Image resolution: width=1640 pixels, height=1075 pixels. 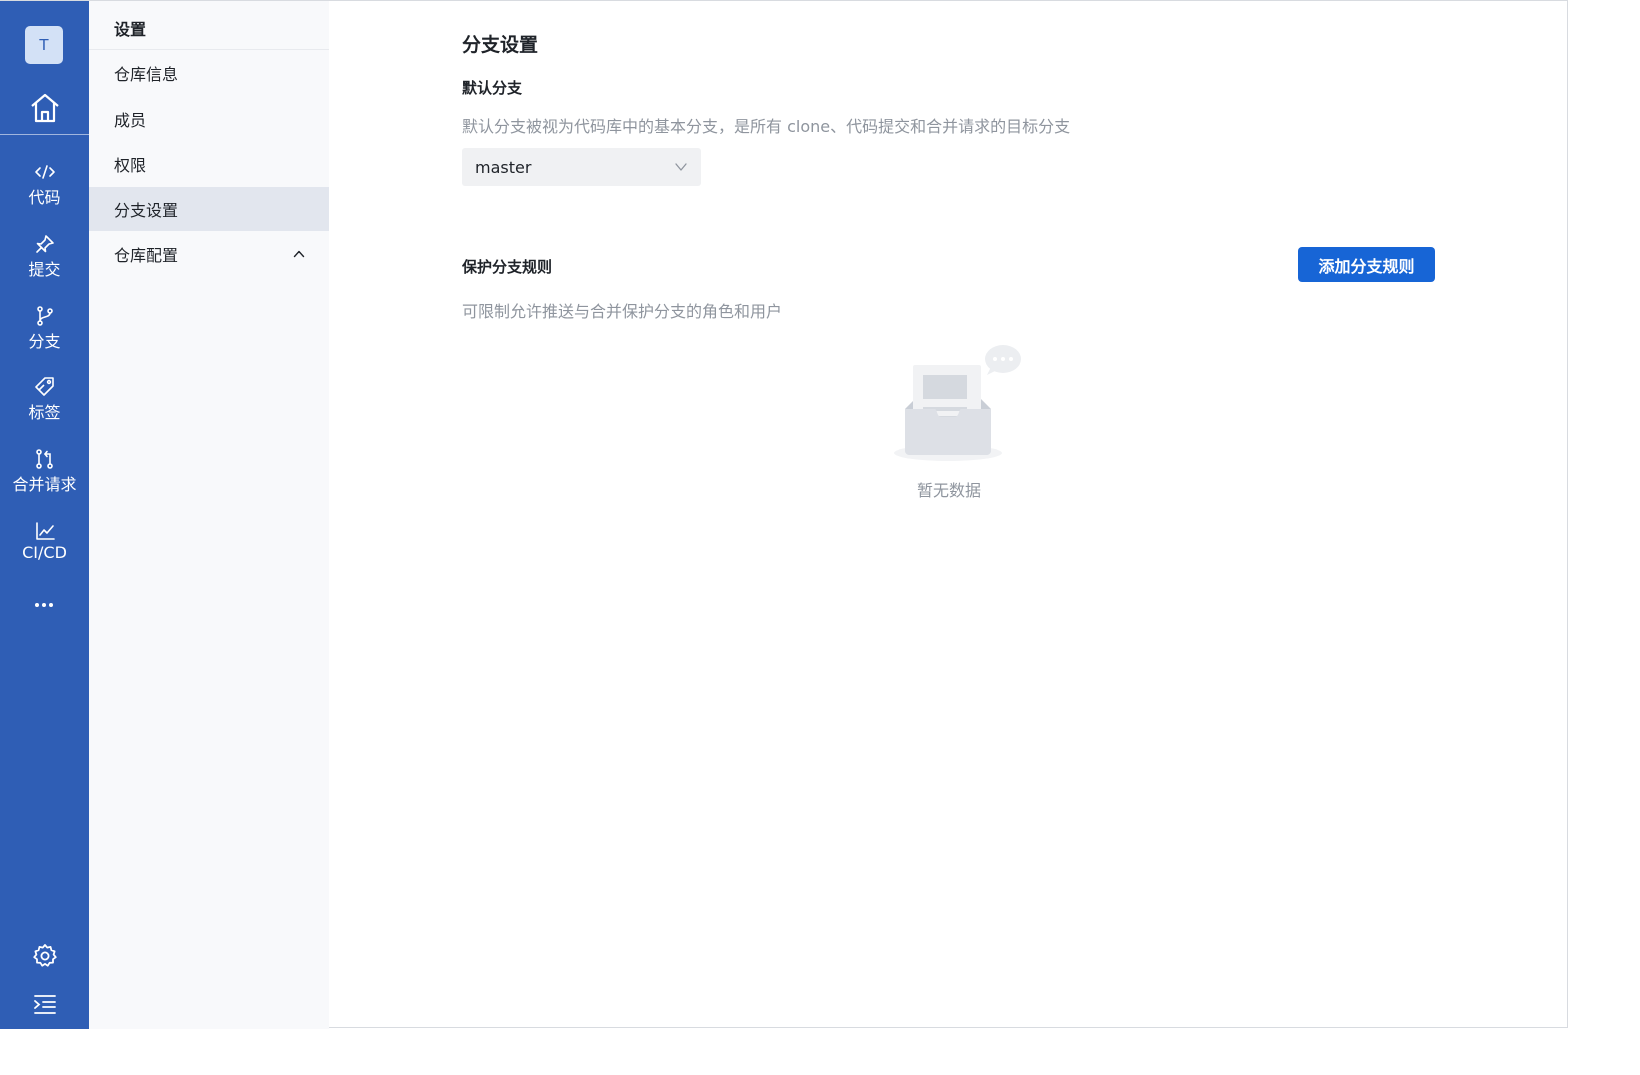 I want to click on rail-item-label: 合并请求, so click(x=44, y=484).